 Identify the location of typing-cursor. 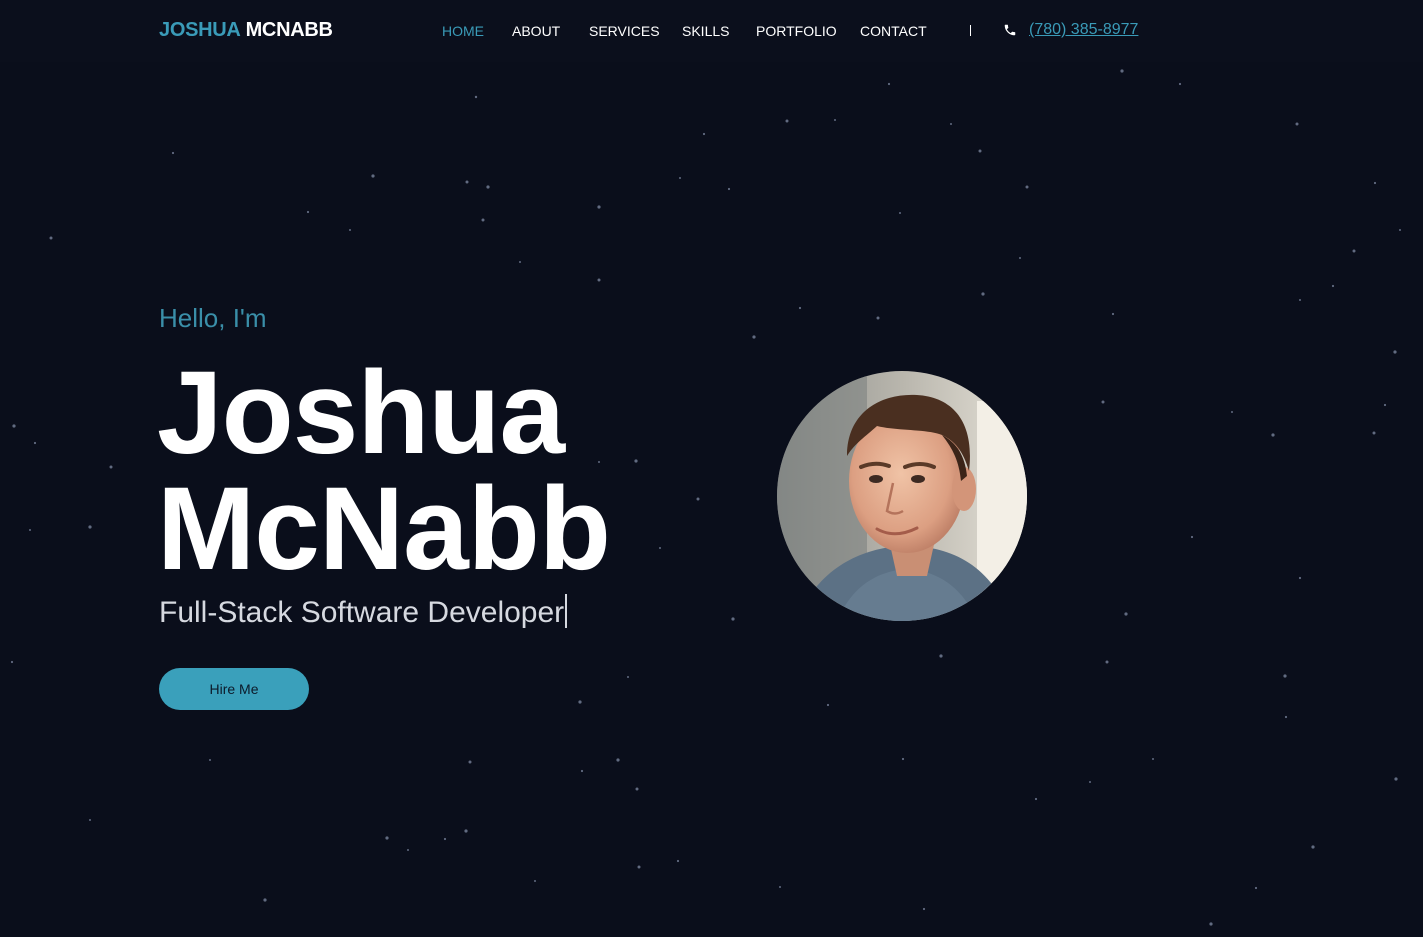
(566, 611).